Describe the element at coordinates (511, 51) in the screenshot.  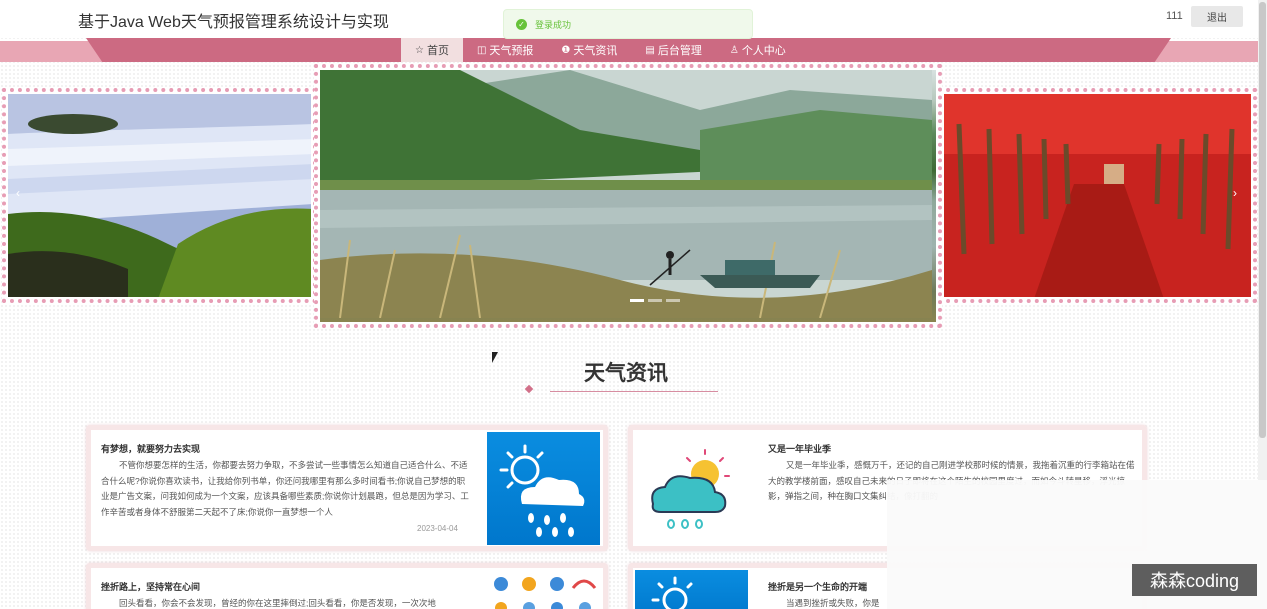
I see `nav-item-label: 天气预报` at that location.